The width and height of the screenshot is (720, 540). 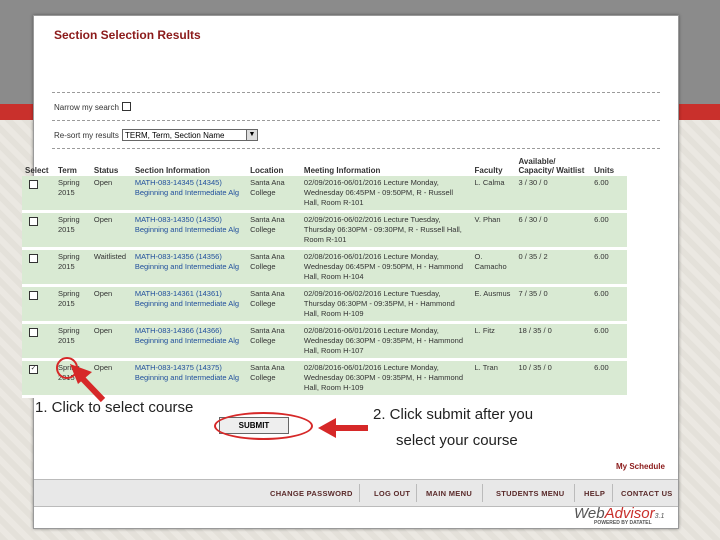 I want to click on annotation-arrows, so click(x=219, y=401).